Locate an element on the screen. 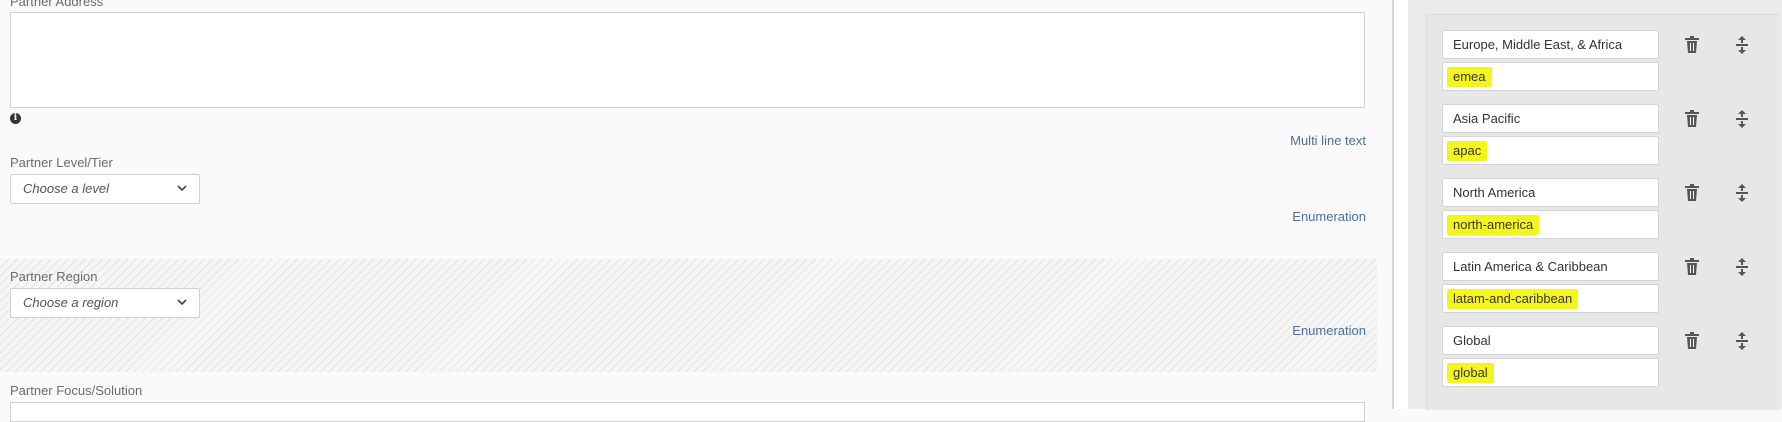 The height and width of the screenshot is (422, 1782). region-label: Partner Region is located at coordinates (54, 276).